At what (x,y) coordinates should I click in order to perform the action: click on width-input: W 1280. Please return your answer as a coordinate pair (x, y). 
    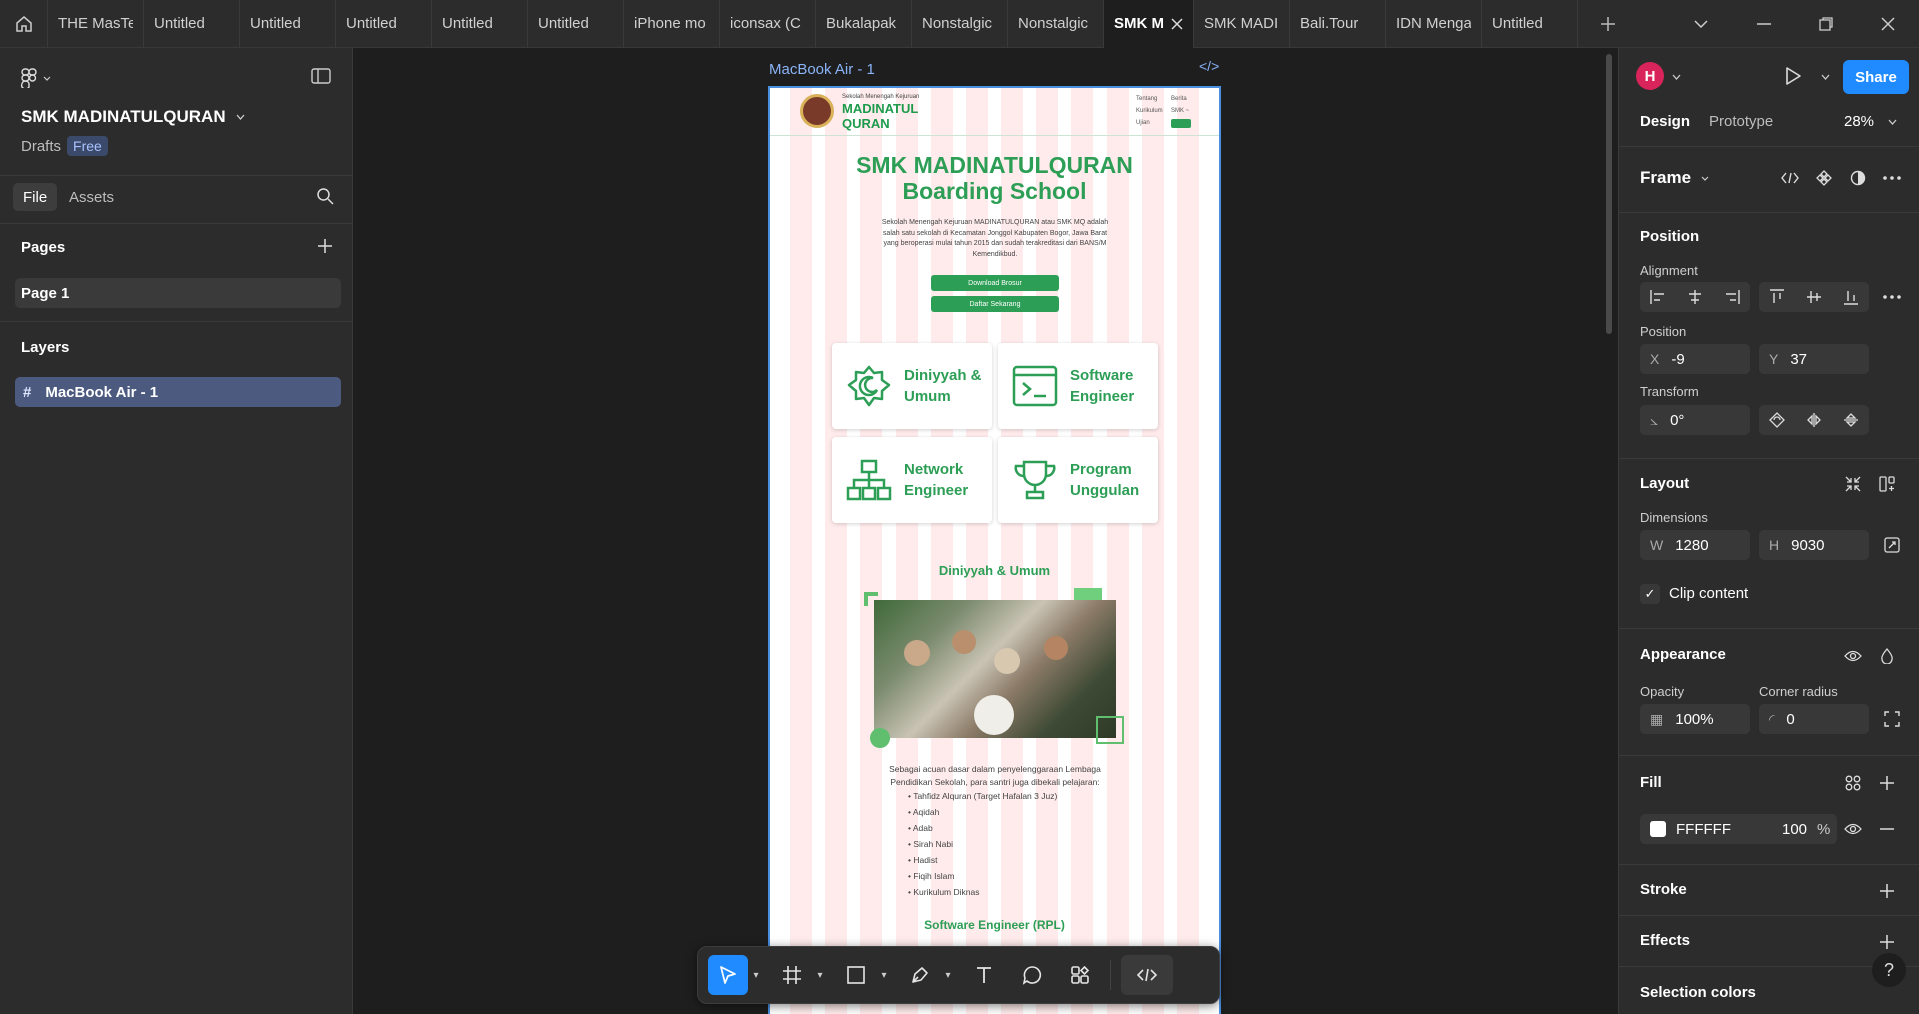
    Looking at the image, I should click on (1695, 545).